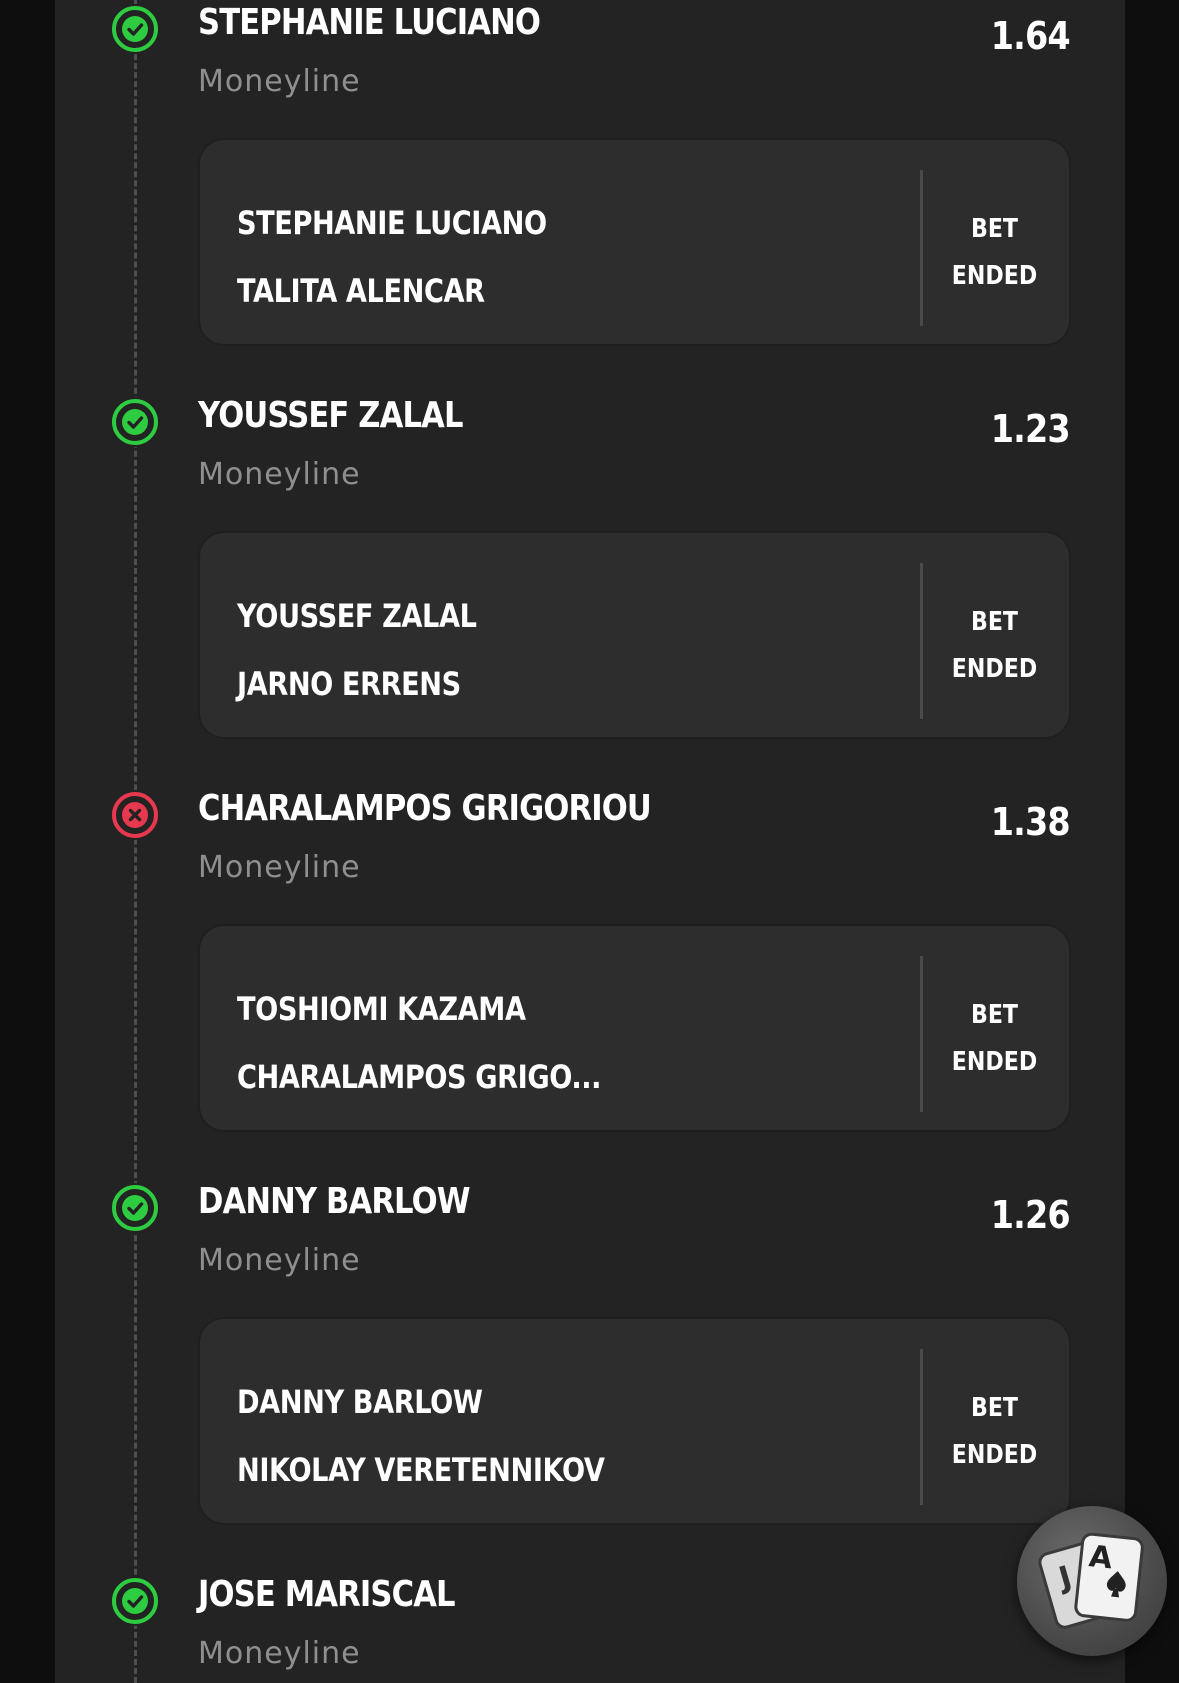  Describe the element at coordinates (361, 291) in the screenshot. I see `fighter-2-name: TALITA ALENCAR` at that location.